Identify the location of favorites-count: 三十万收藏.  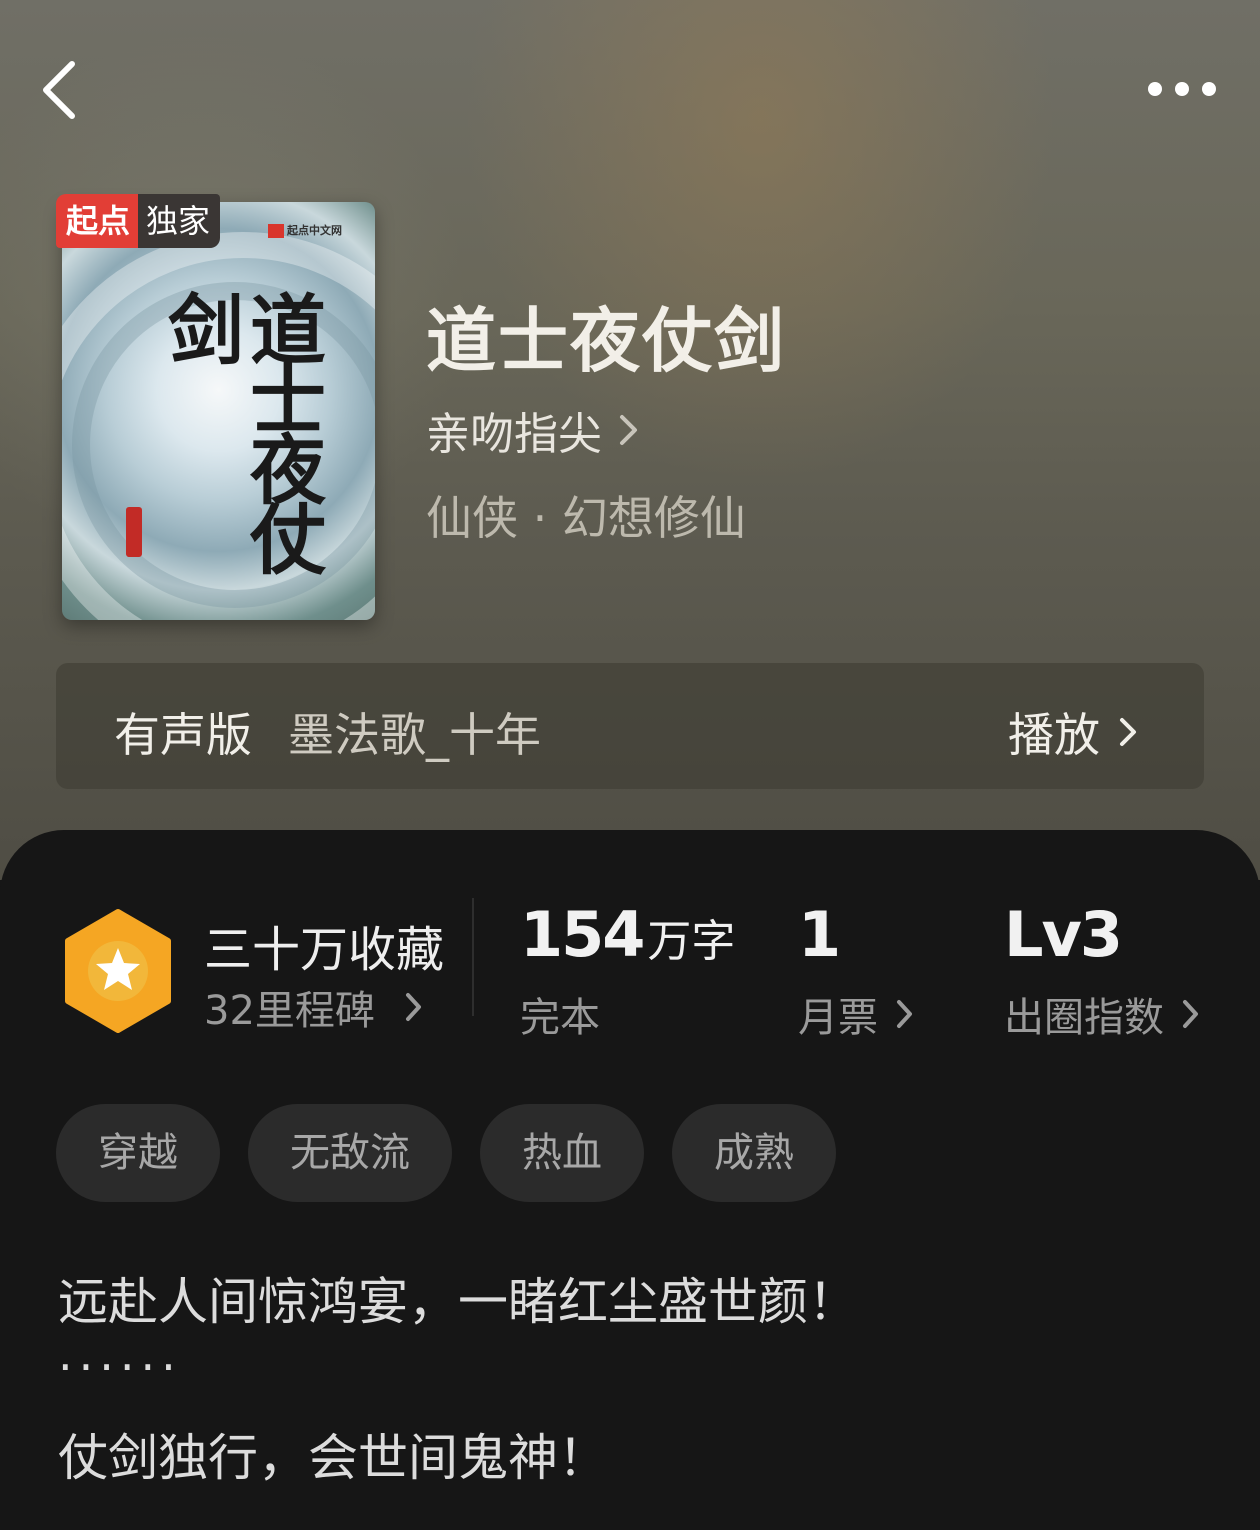
(324, 950).